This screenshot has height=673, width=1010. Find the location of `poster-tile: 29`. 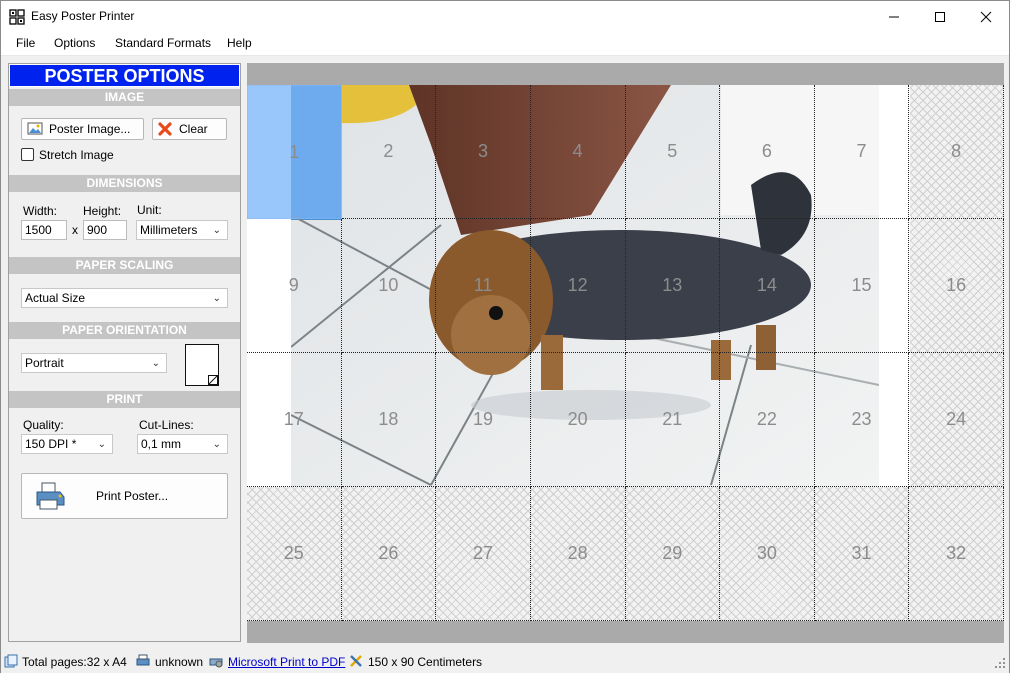

poster-tile: 29 is located at coordinates (673, 554).